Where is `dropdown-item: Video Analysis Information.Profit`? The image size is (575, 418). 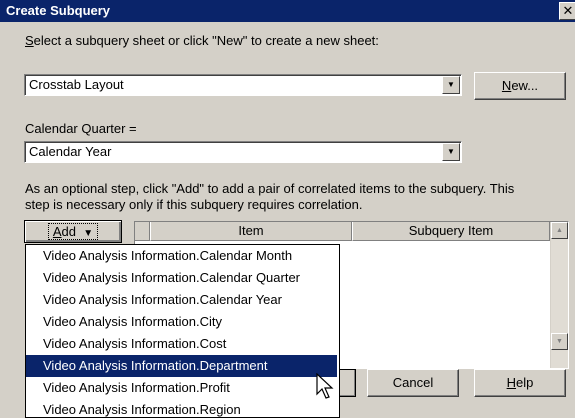
dropdown-item: Video Analysis Information.Profit is located at coordinates (181, 388).